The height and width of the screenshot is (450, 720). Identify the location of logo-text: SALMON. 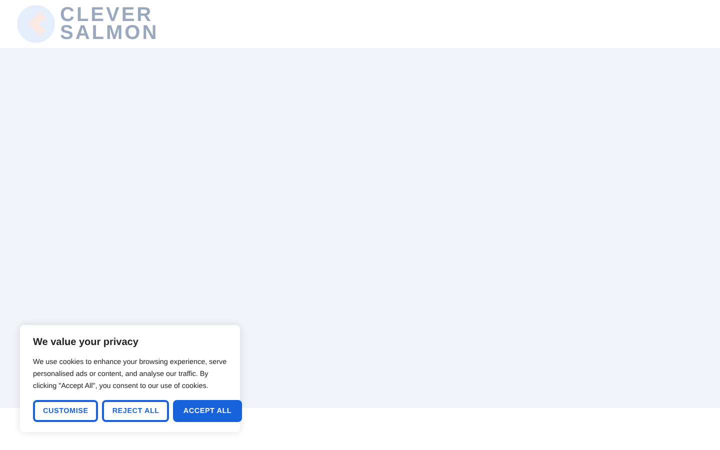
(109, 33).